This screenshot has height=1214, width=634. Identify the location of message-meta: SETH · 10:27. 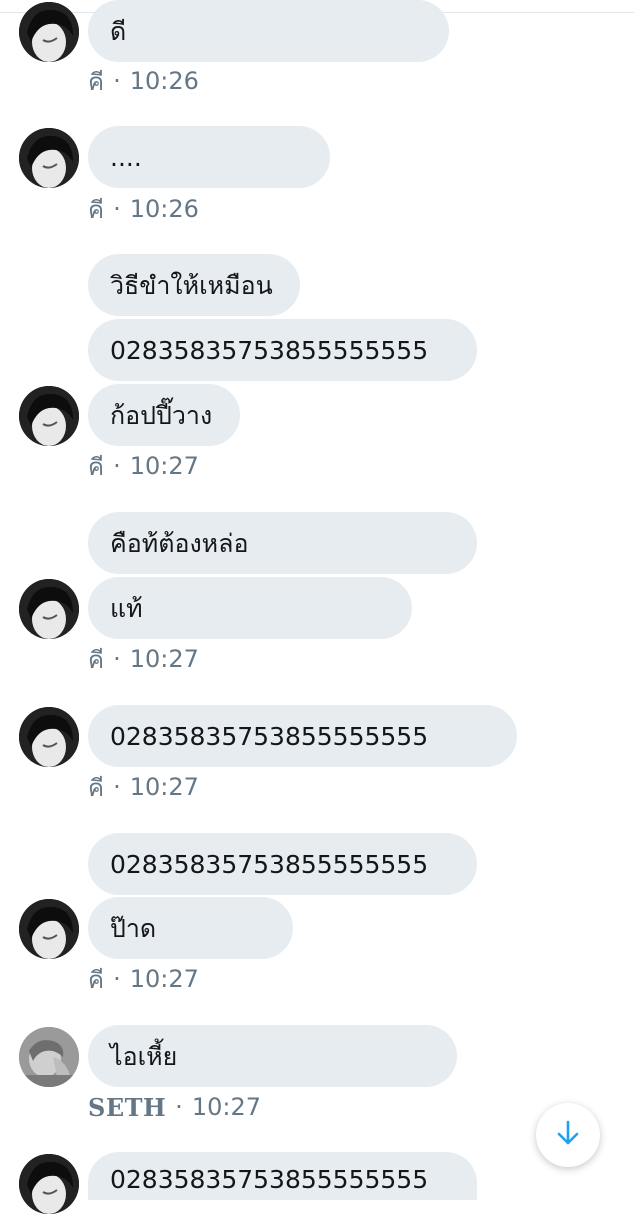
(174, 1107).